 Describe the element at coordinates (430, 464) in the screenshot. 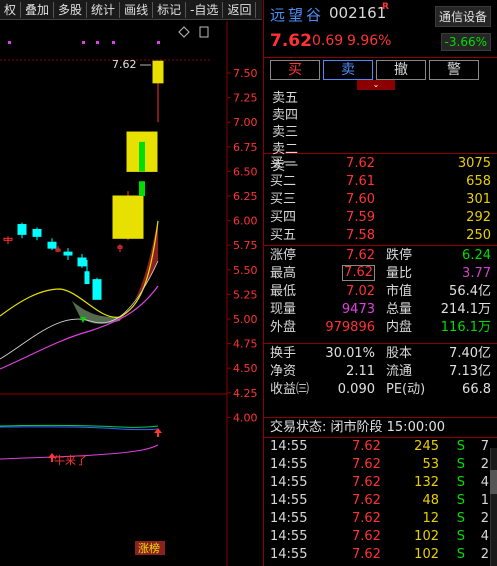

I see `tick-volume: 53` at that location.